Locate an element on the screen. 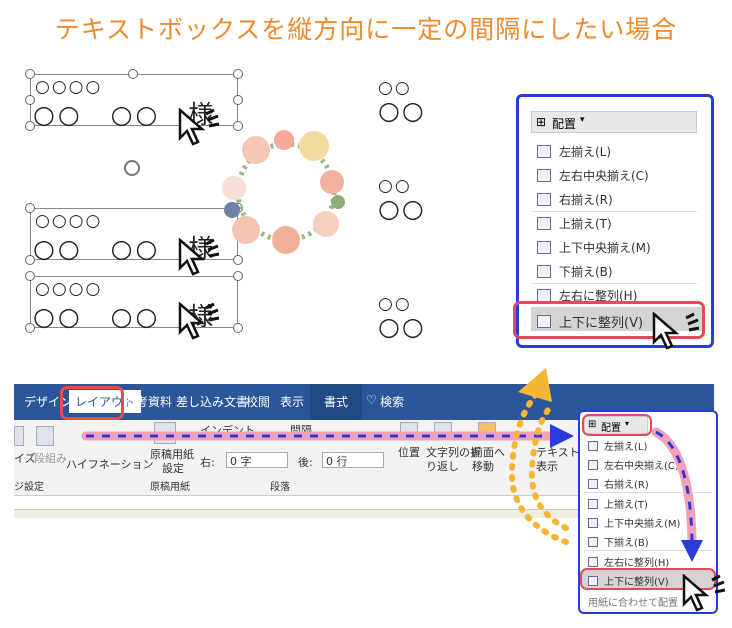  size-button: イズ is located at coordinates (25, 458).